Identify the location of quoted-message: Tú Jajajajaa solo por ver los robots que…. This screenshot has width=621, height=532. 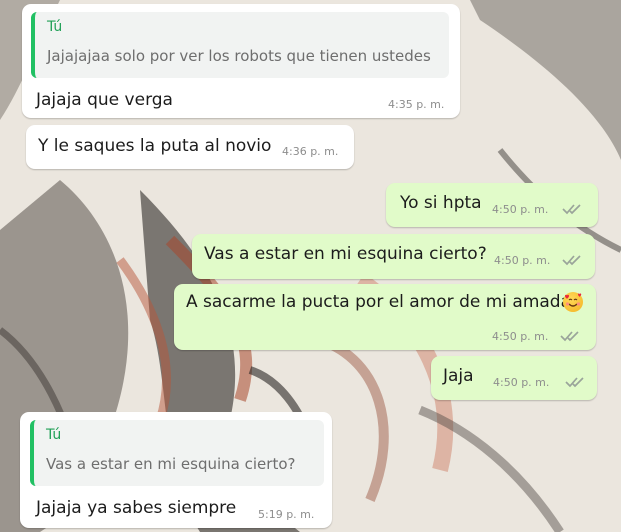
(240, 45).